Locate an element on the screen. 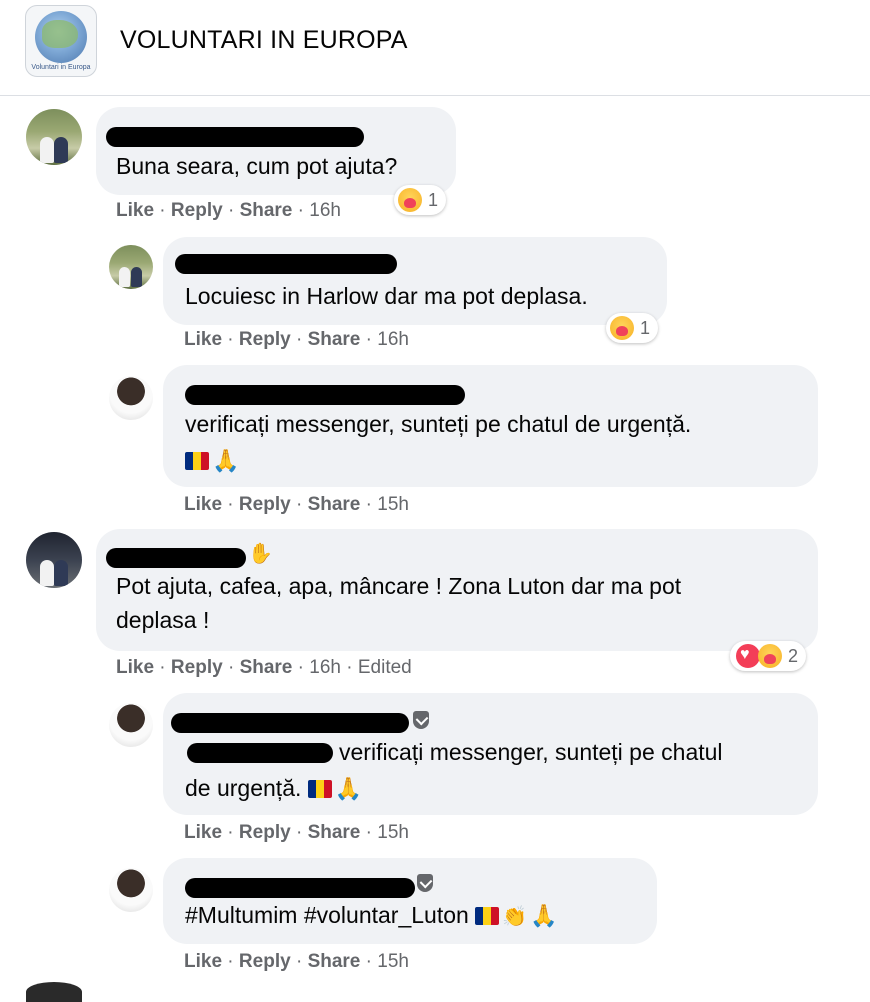  comment-actions: Like · Reply · Share · 16h · Edited is located at coordinates (264, 667).